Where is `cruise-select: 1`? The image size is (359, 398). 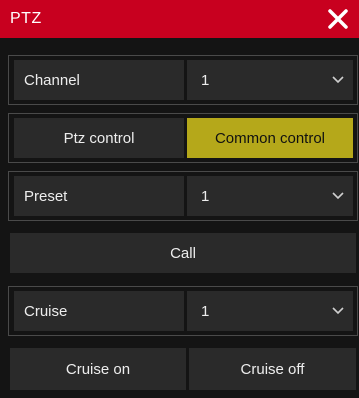 cruise-select: 1 is located at coordinates (270, 311).